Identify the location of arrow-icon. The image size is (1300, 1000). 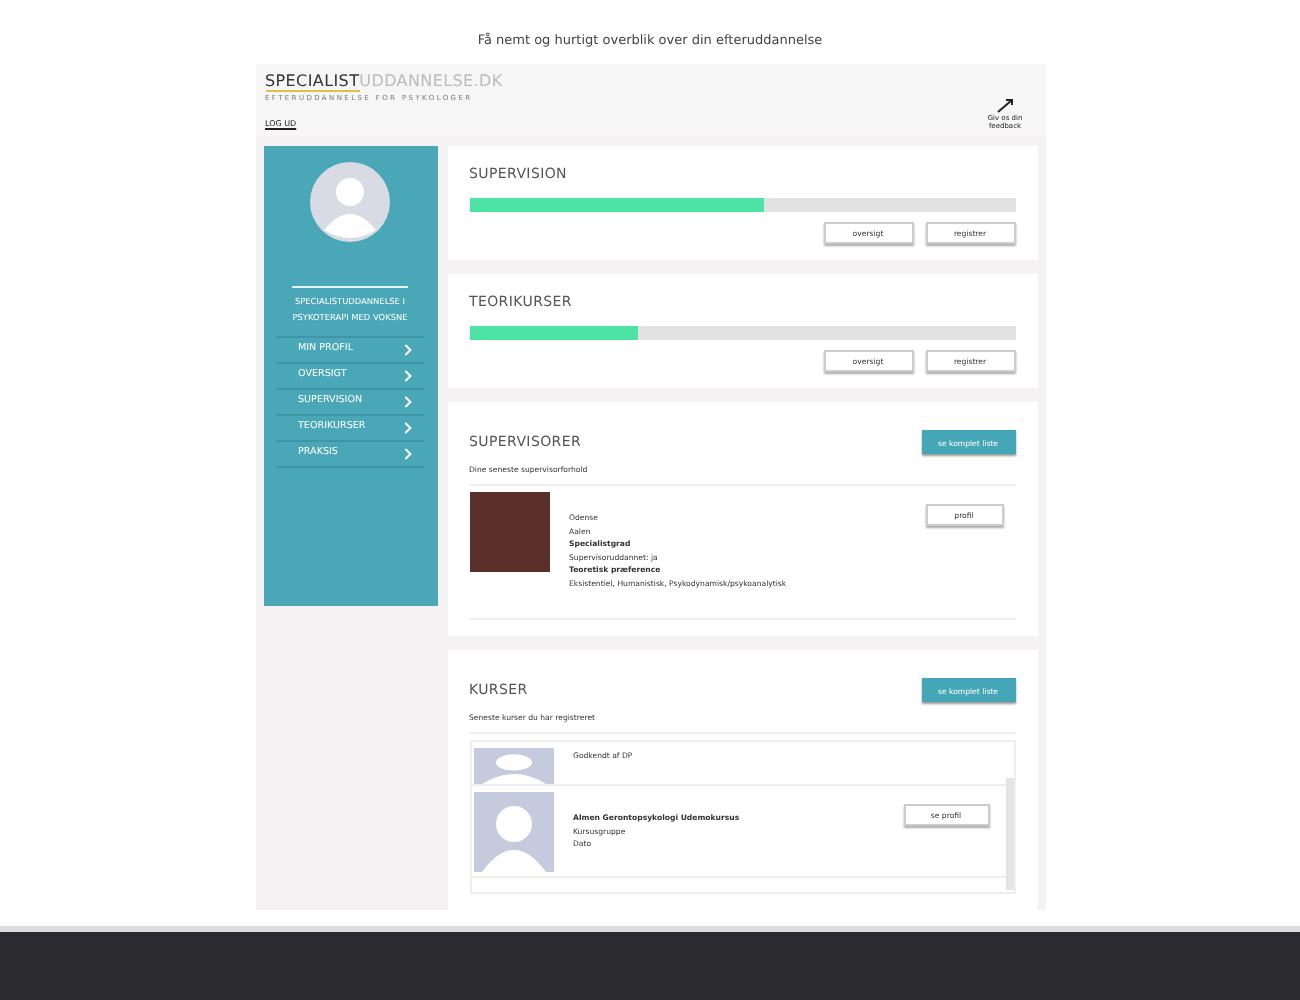
(1005, 106).